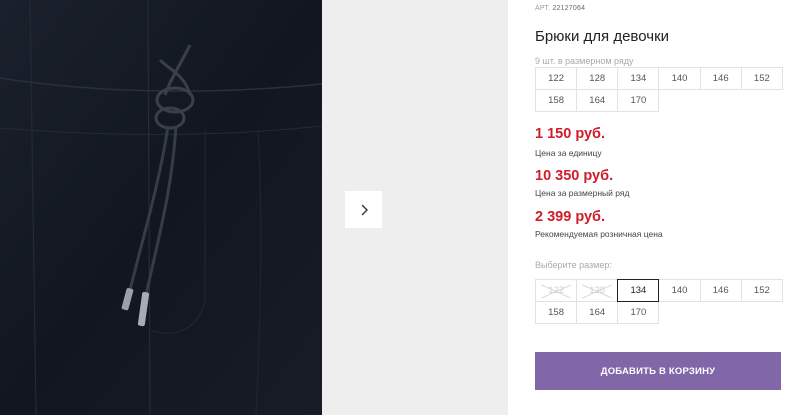 Image resolution: width=800 pixels, height=415 pixels. I want to click on size-option-unavailable: 122, so click(556, 290).